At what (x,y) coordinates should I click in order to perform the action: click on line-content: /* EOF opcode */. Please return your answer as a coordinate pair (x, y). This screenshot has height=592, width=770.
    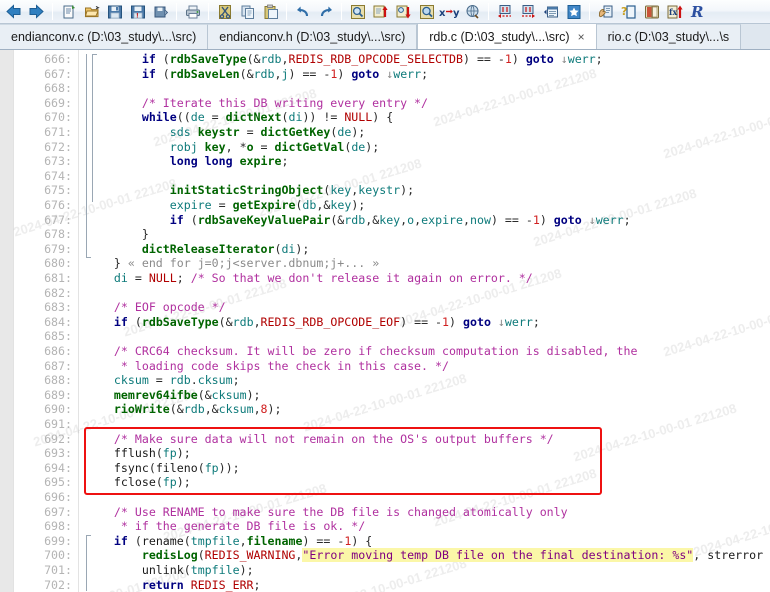
    Looking at the image, I should click on (156, 307).